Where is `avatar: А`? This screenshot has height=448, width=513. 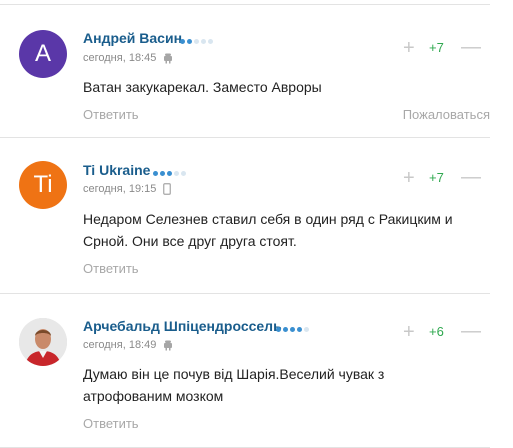
avatar: А is located at coordinates (43, 54).